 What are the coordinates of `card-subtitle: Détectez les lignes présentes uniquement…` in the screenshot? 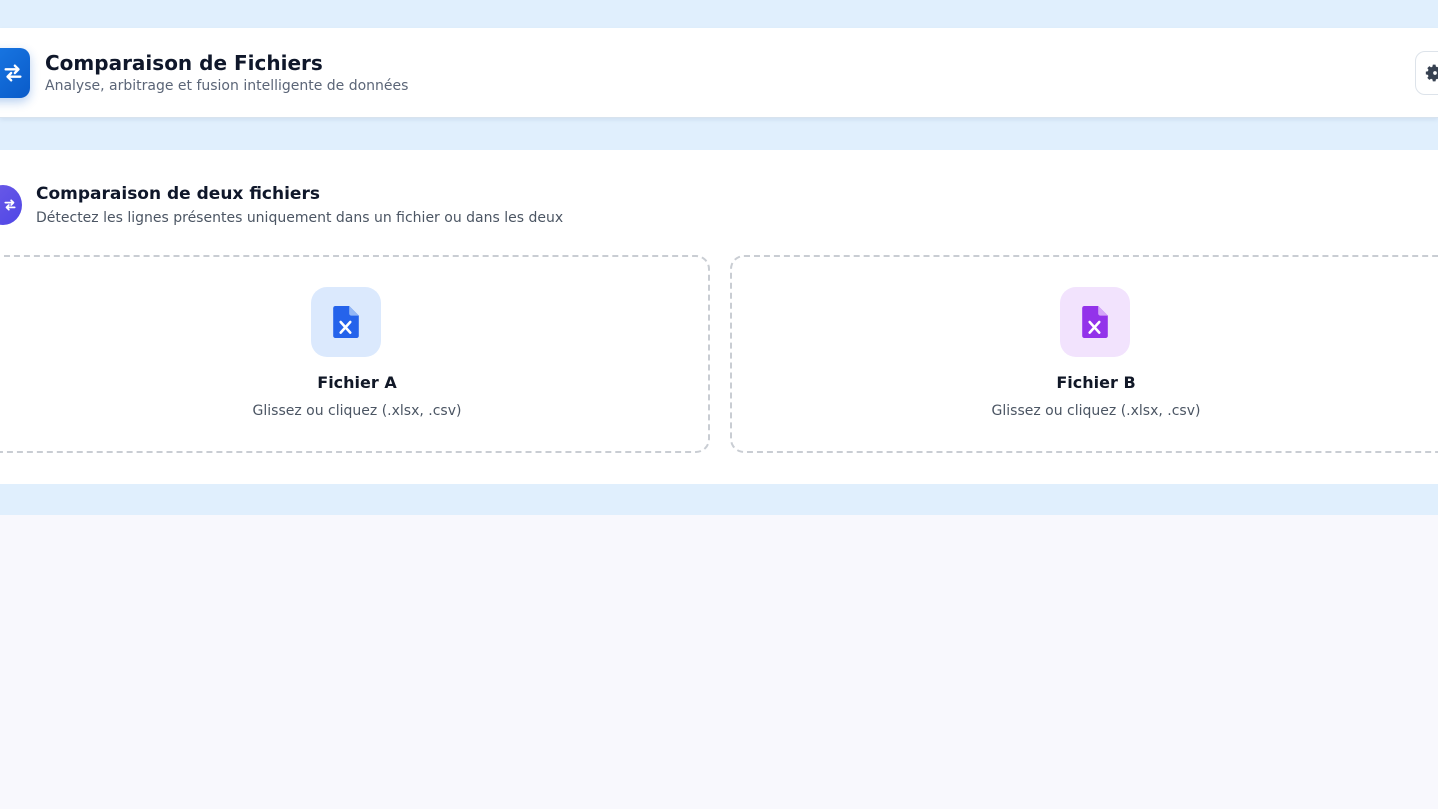 It's located at (300, 218).